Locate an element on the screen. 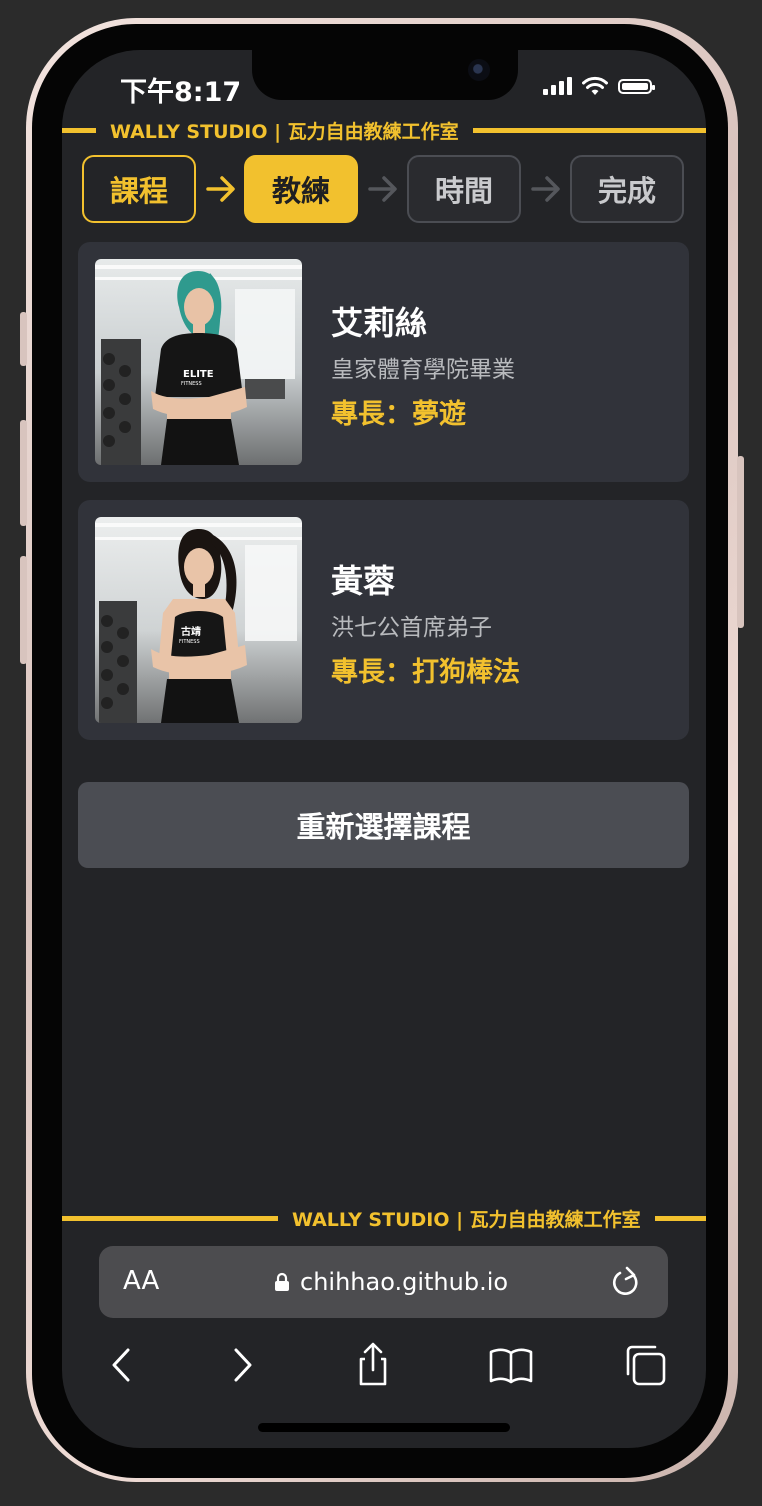  wifi-icon is located at coordinates (595, 85).